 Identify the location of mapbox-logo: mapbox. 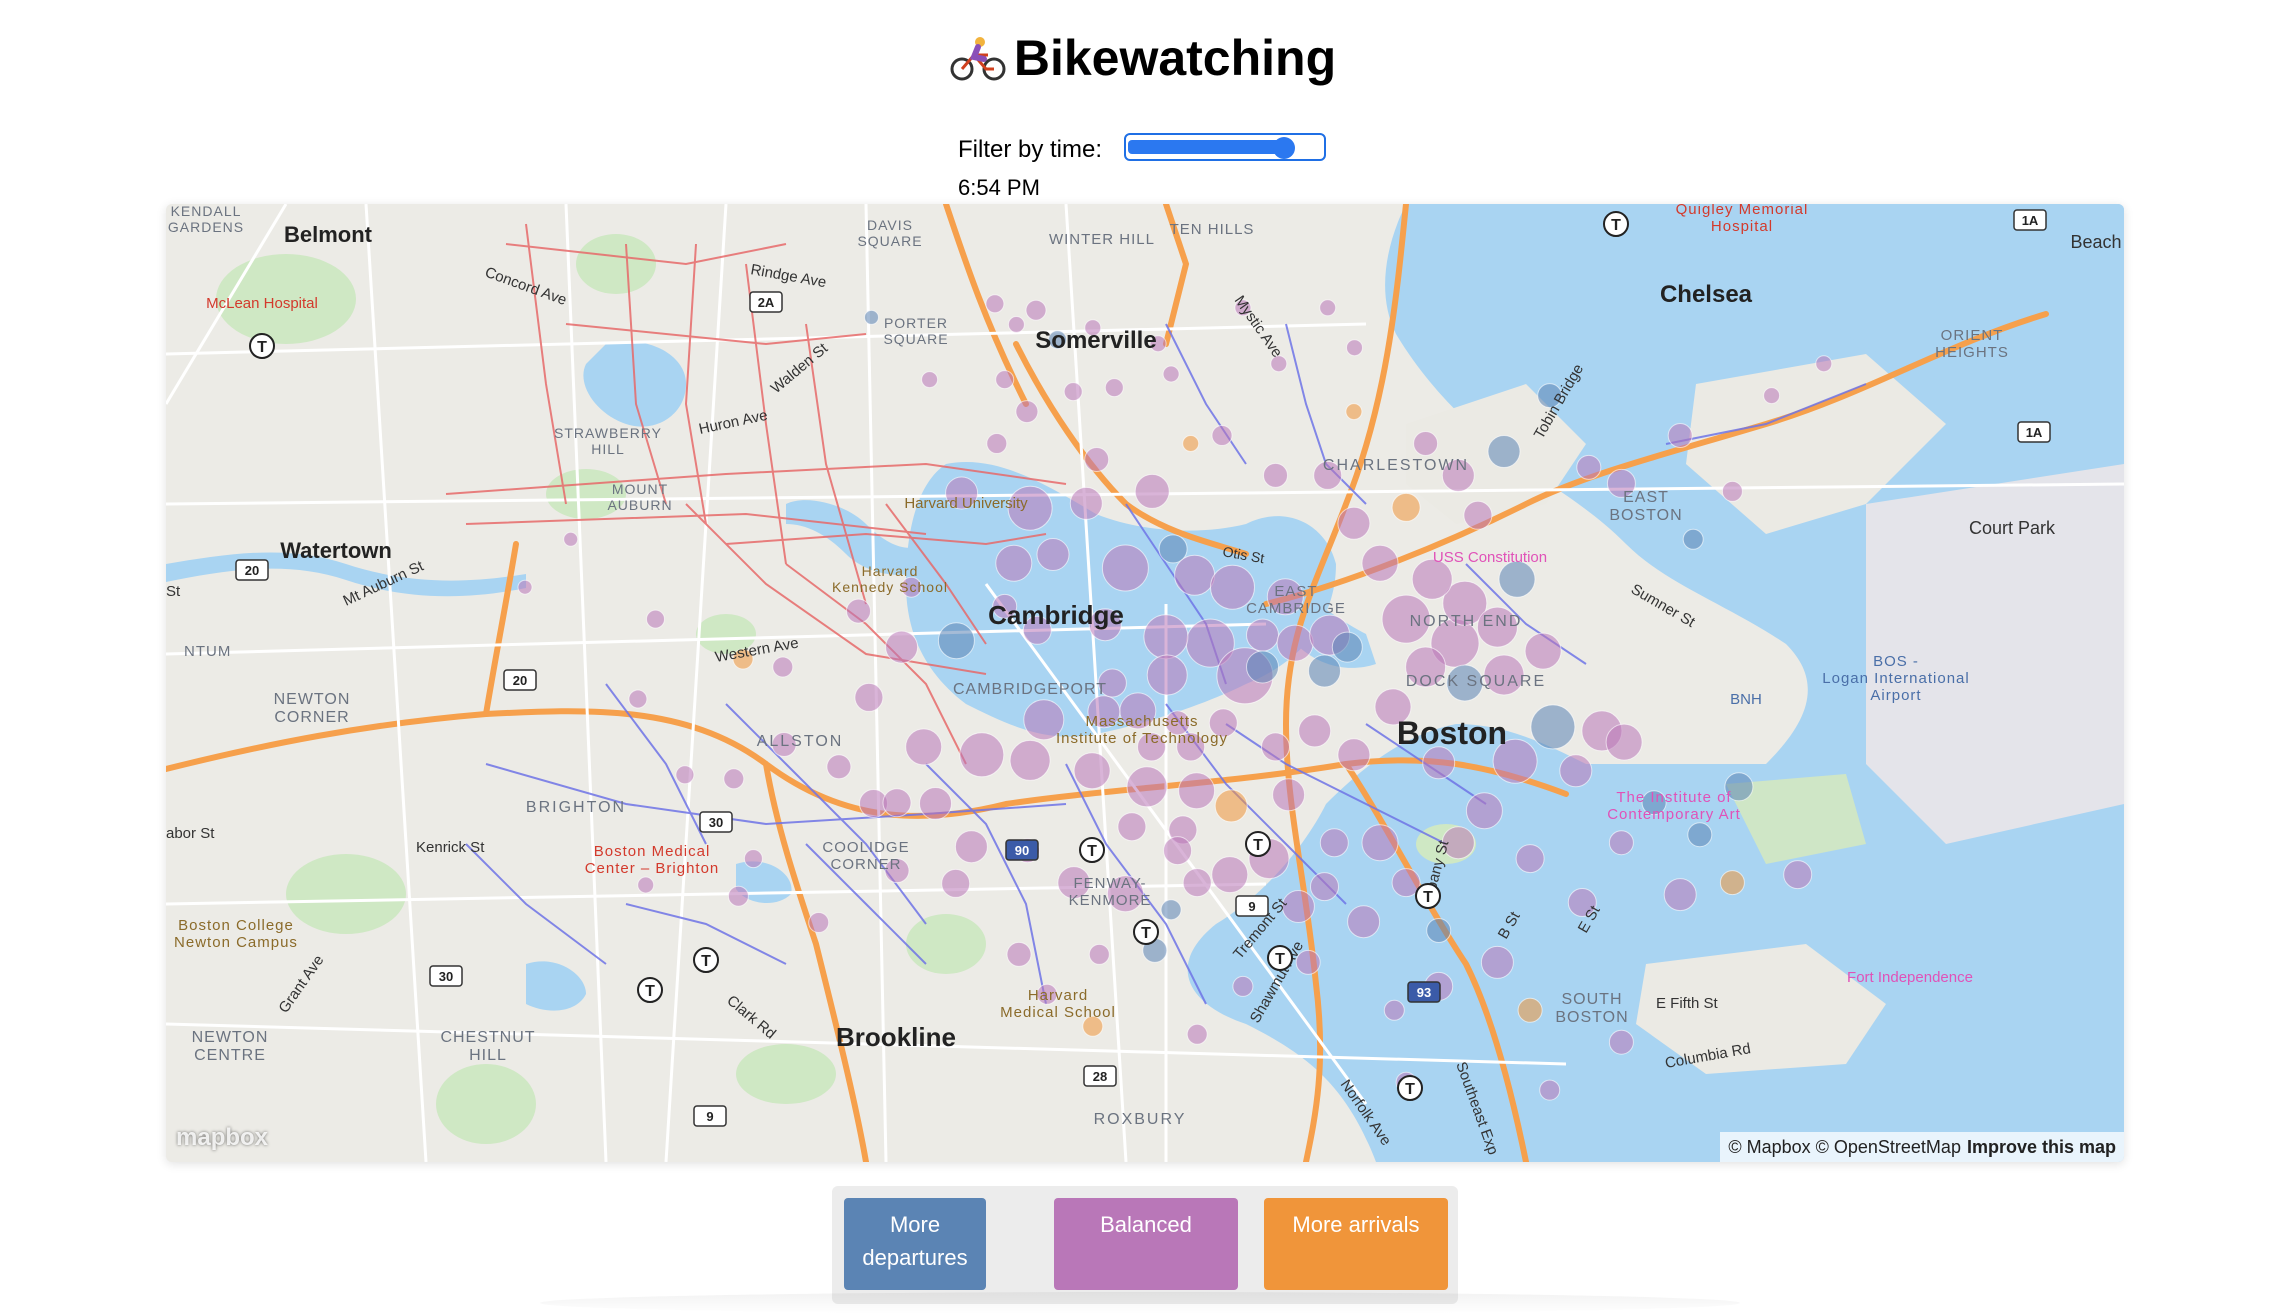
(222, 1138).